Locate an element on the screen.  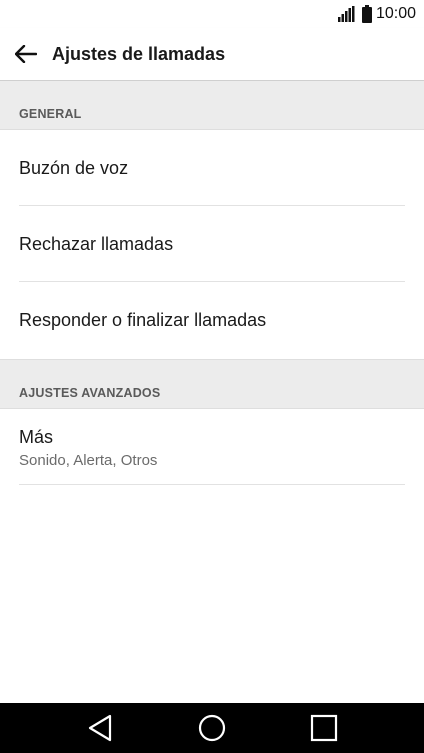
nav-back-triangle-icon is located at coordinates (100, 728).